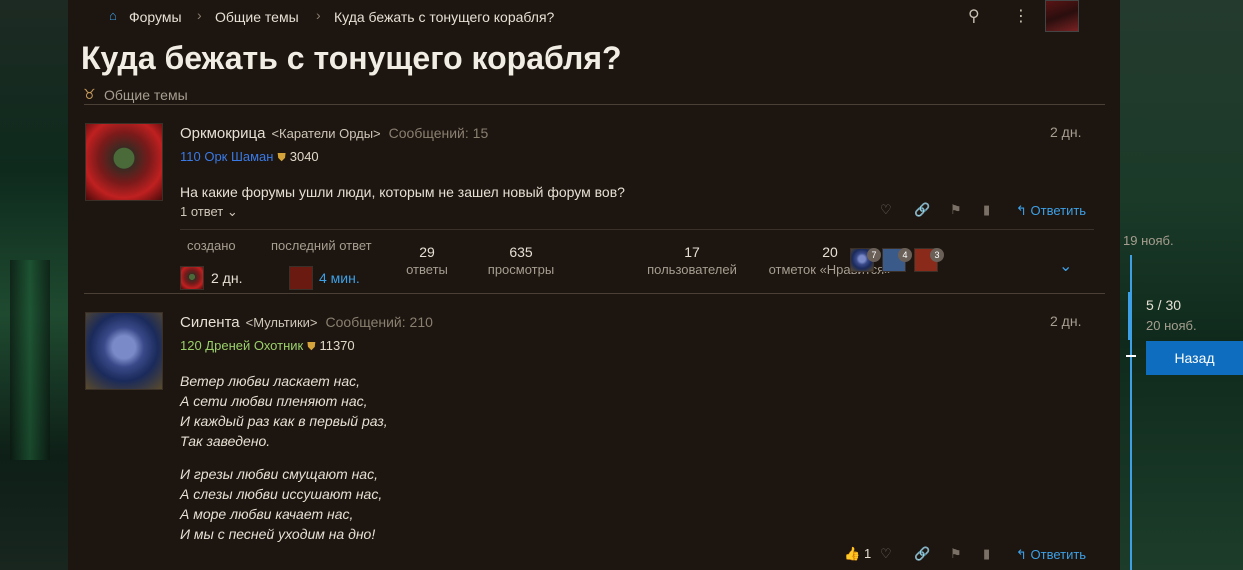  I want to click on post-actions: 👍 1 ♡ 🔗 ⚑ ▮ ↰ Ответить, so click(974, 556).